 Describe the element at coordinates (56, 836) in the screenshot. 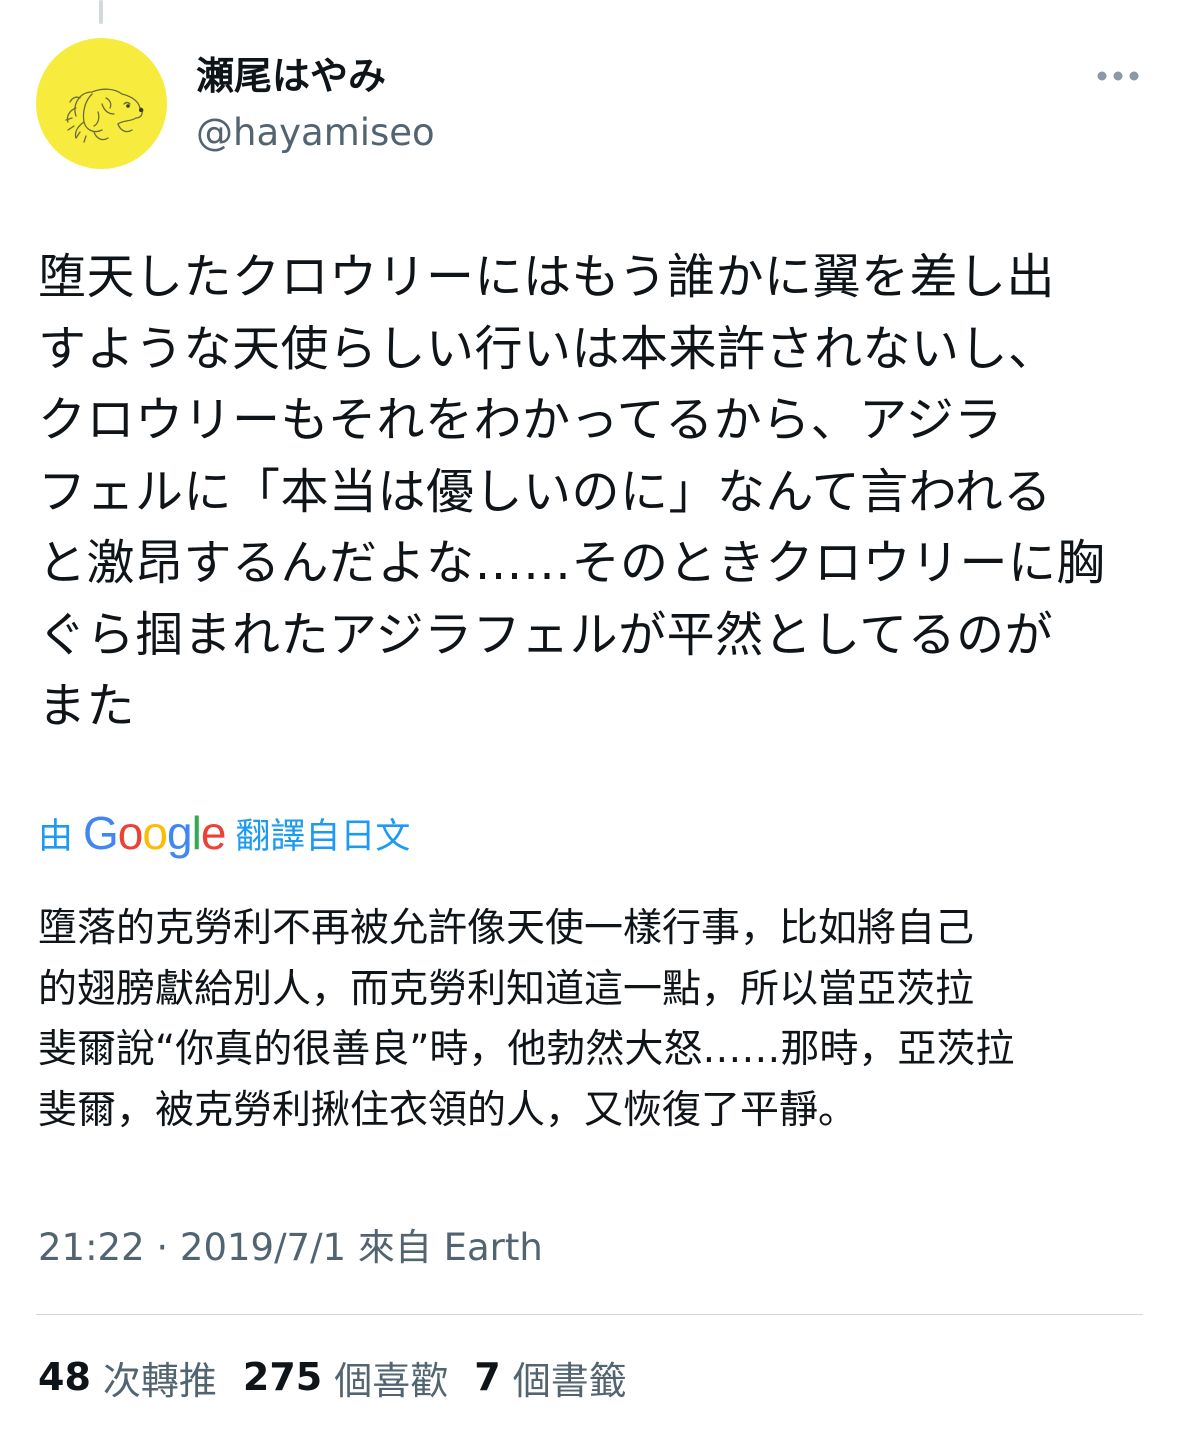

I see `translated-by-prefix: 由` at that location.